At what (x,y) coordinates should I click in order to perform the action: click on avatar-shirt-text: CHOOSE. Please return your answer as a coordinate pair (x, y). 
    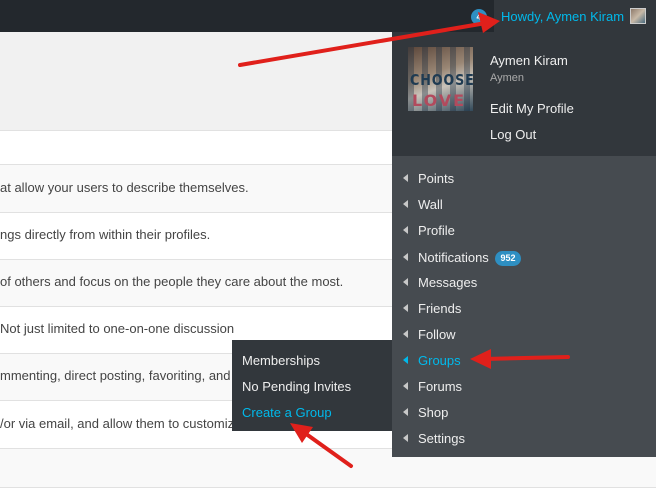
    Looking at the image, I should click on (441, 80).